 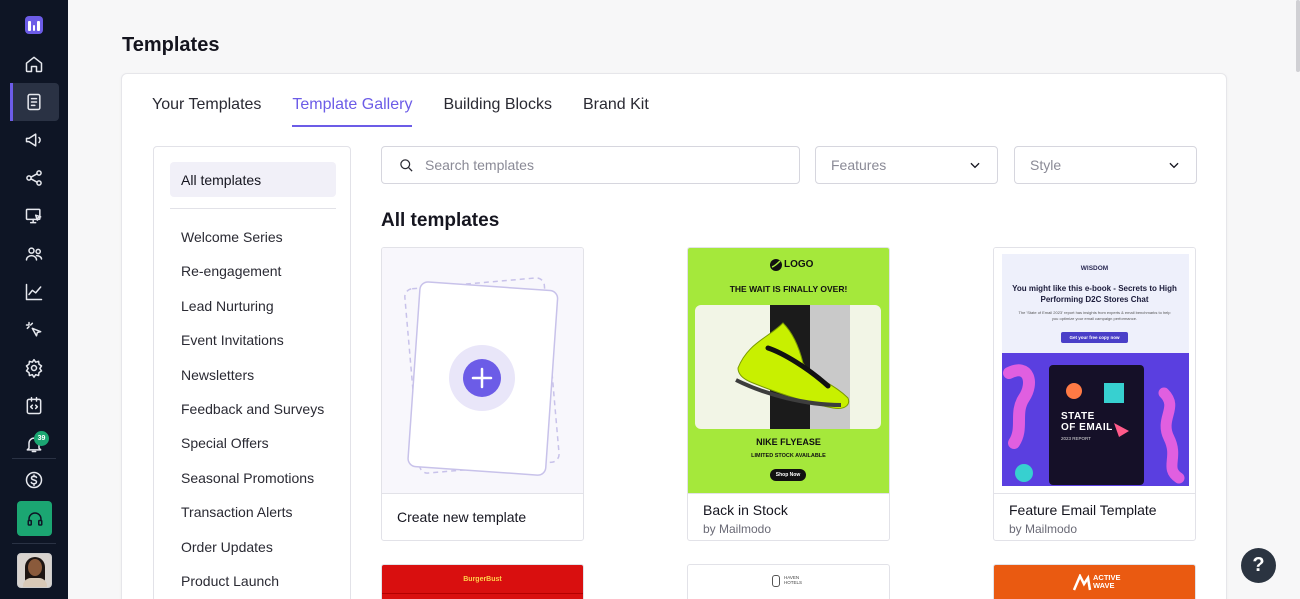 I want to click on developer-icon, so click(x=34, y=405).